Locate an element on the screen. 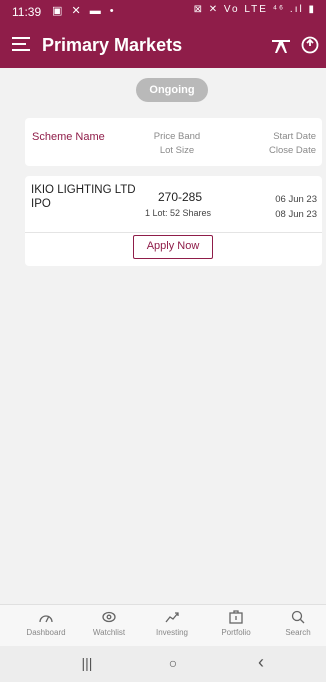 The image size is (326, 682). ipo-name: IKIO LIGHTING LTD IPO is located at coordinates (83, 197).